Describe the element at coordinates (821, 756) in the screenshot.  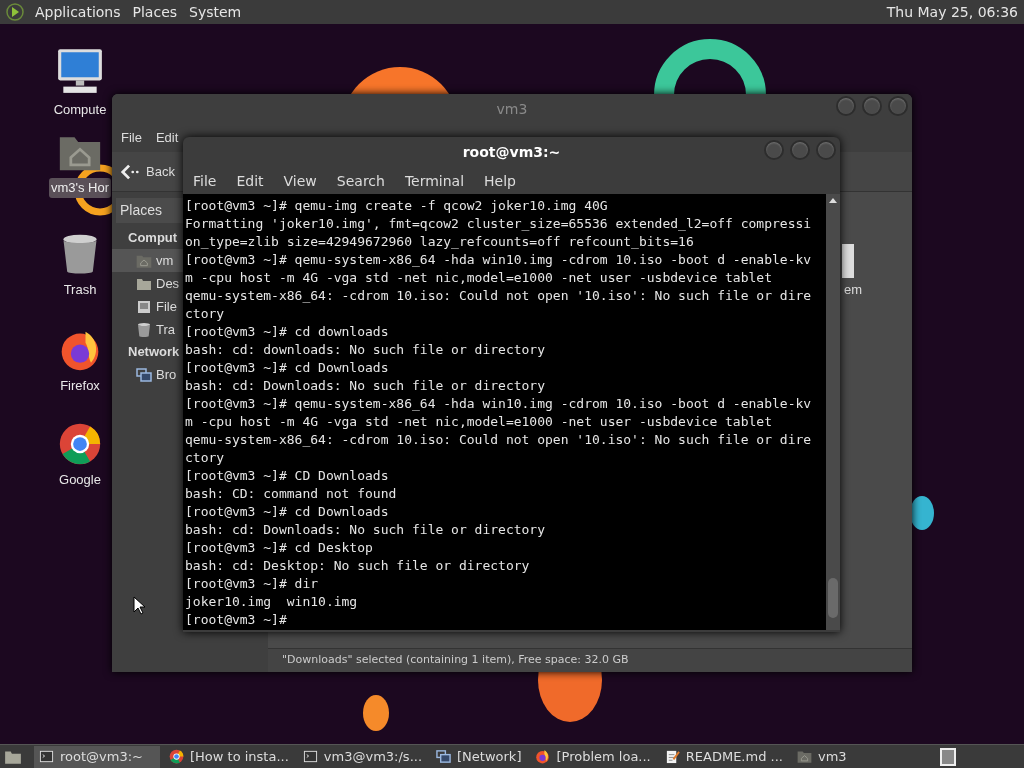
I see `taskbar-item: vm3` at that location.